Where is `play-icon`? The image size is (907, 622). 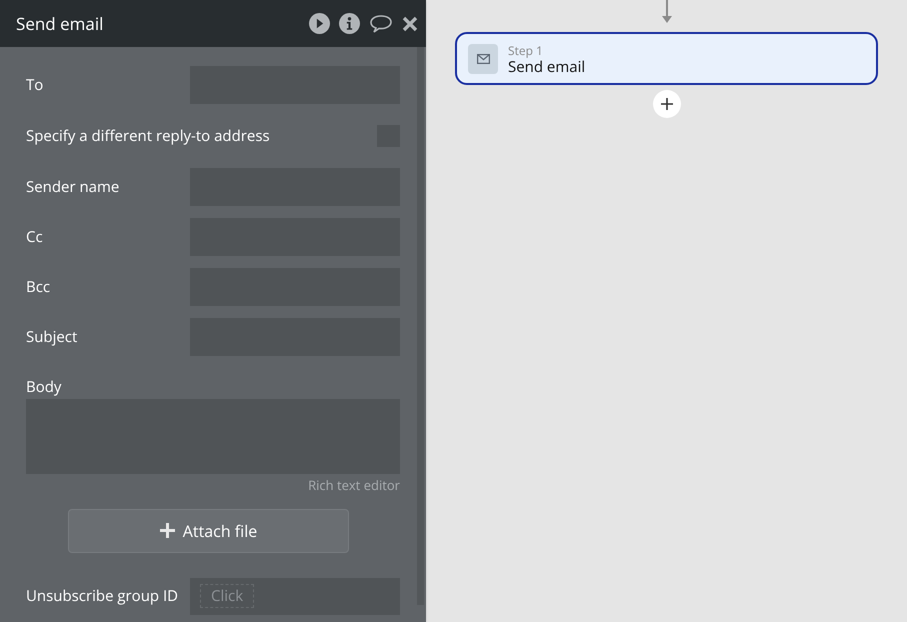
play-icon is located at coordinates (319, 23).